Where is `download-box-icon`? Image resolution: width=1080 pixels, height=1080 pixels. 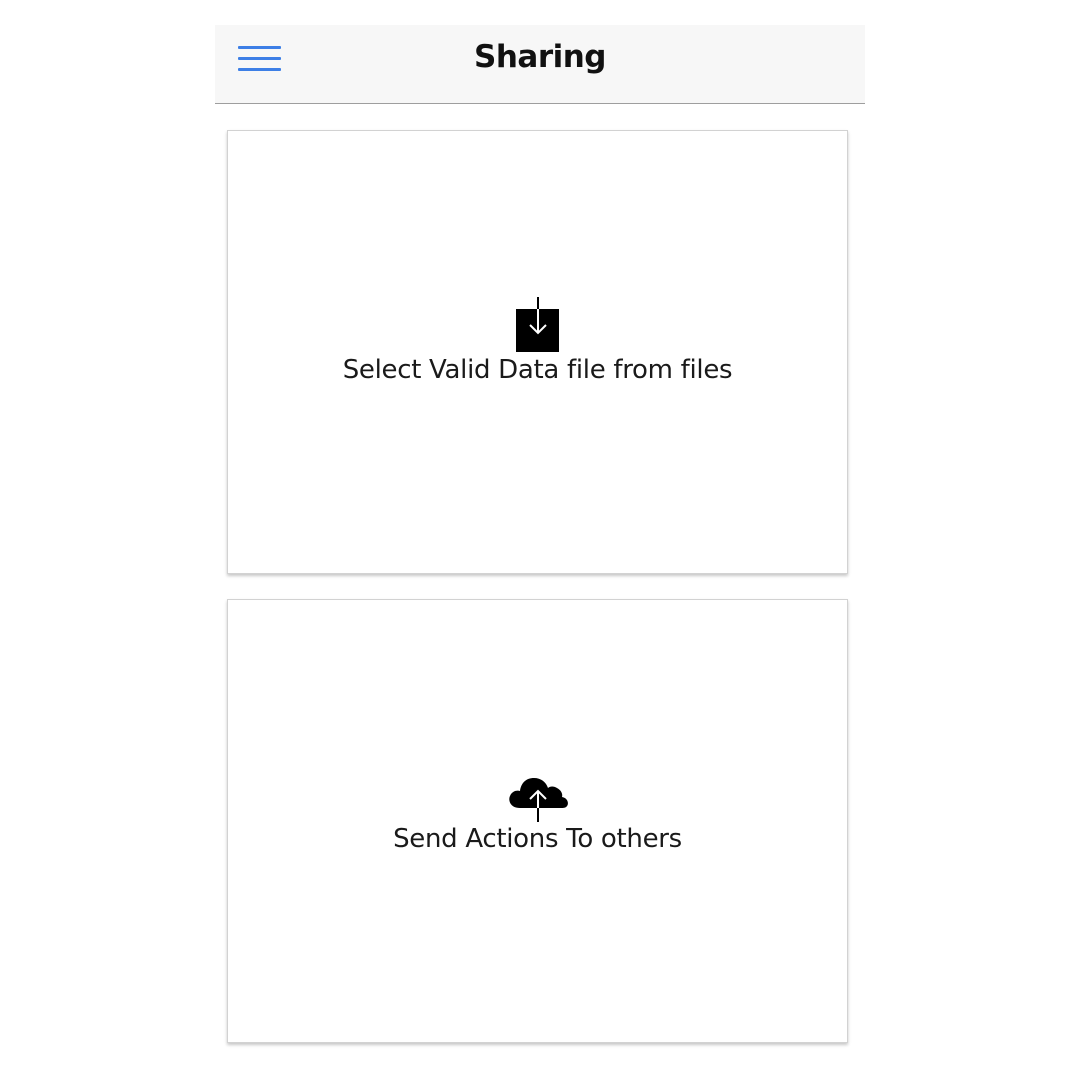
download-box-icon is located at coordinates (537, 324).